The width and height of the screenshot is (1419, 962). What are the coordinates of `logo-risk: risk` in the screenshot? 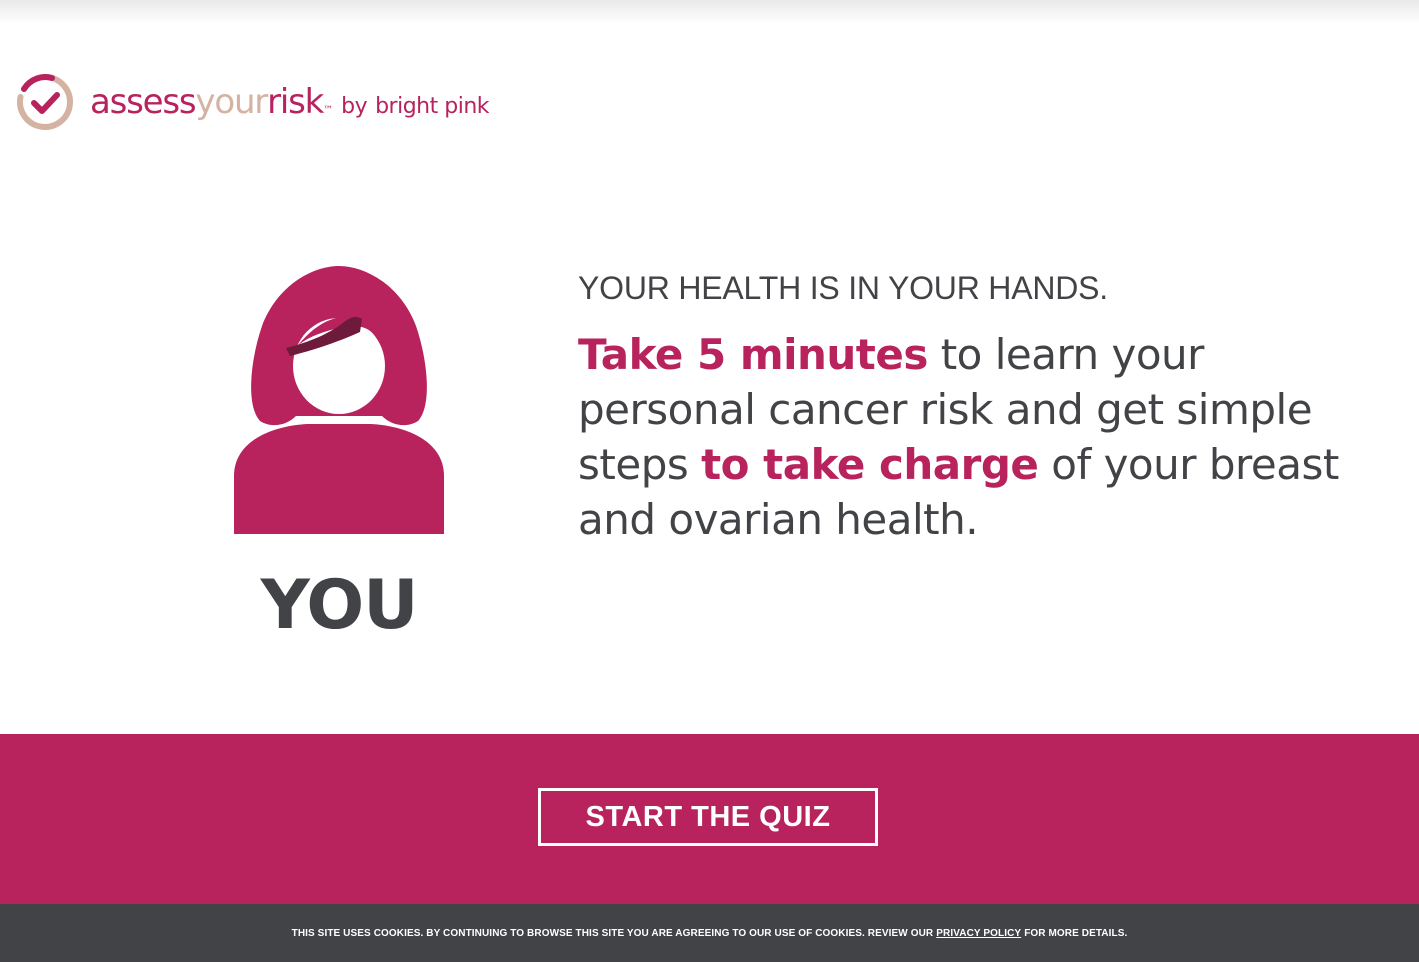 It's located at (295, 102).